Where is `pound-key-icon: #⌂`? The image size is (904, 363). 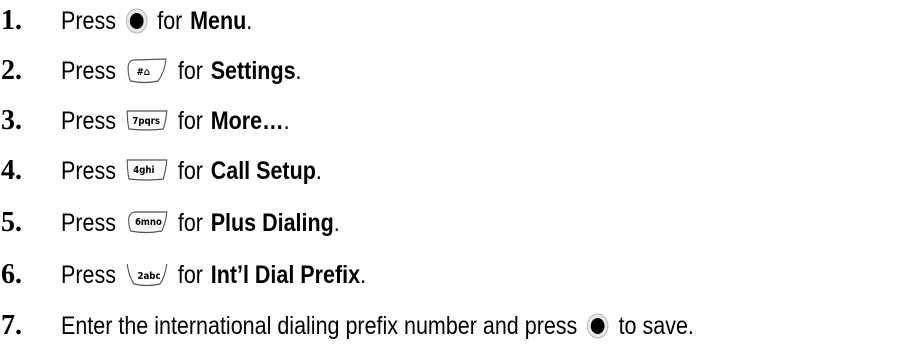 pound-key-icon: #⌂ is located at coordinates (146, 71).